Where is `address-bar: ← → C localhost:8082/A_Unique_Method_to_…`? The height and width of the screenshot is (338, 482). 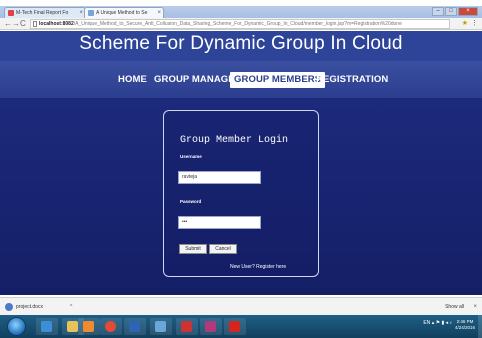
address-bar: ← → C localhost:8082/A_Unique_Method_to_… is located at coordinates (241, 24).